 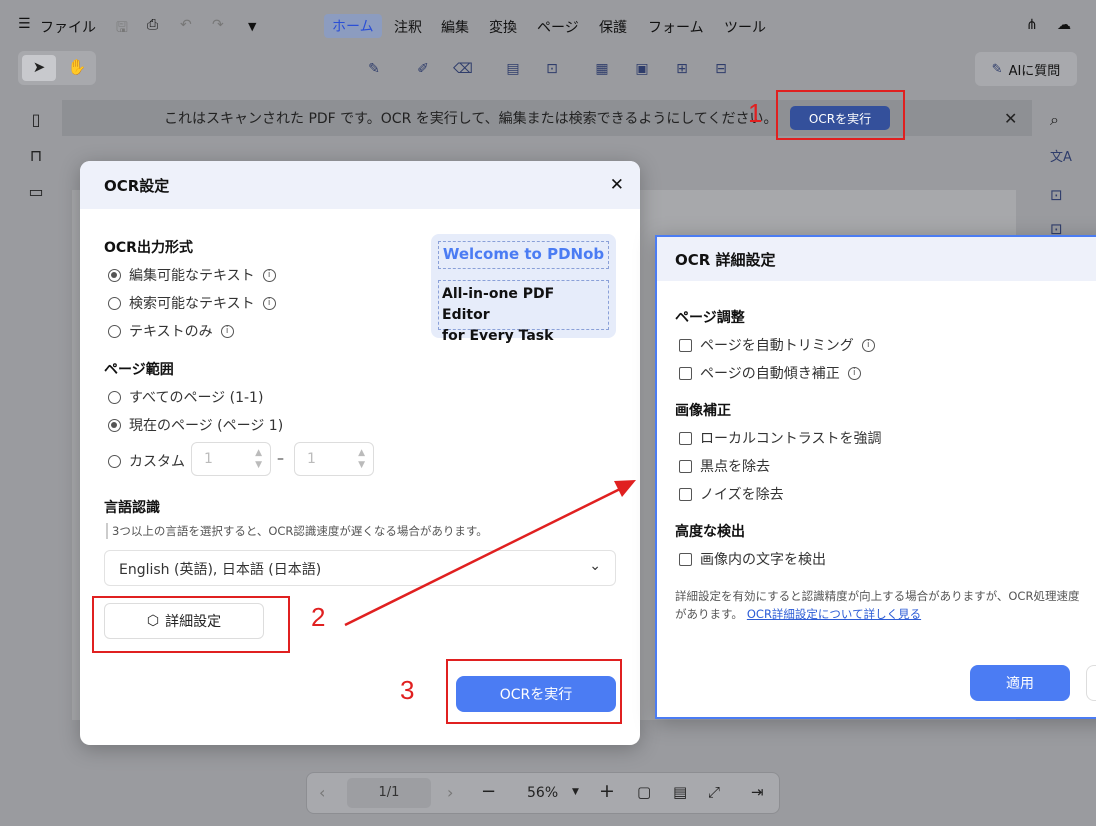 What do you see at coordinates (725, 259) in the screenshot?
I see `detail-dialog-title: OCR 詳細設定` at bounding box center [725, 259].